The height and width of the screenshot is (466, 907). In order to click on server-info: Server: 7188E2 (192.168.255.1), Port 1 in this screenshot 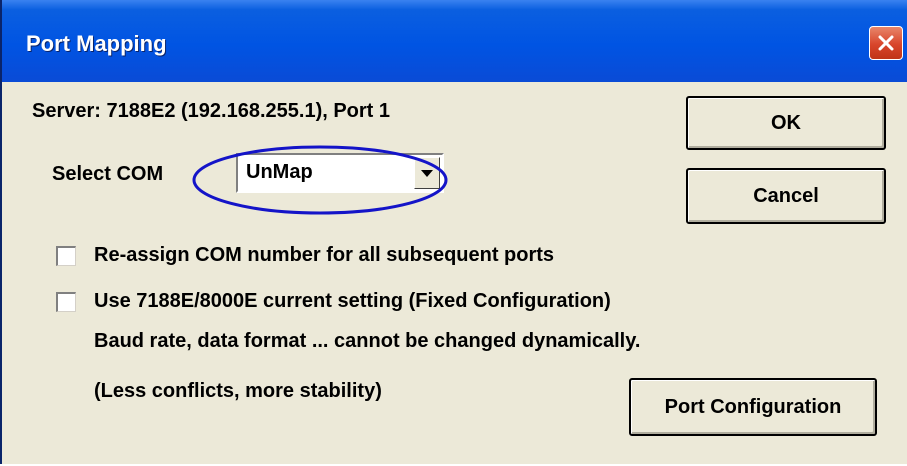, I will do `click(211, 111)`.